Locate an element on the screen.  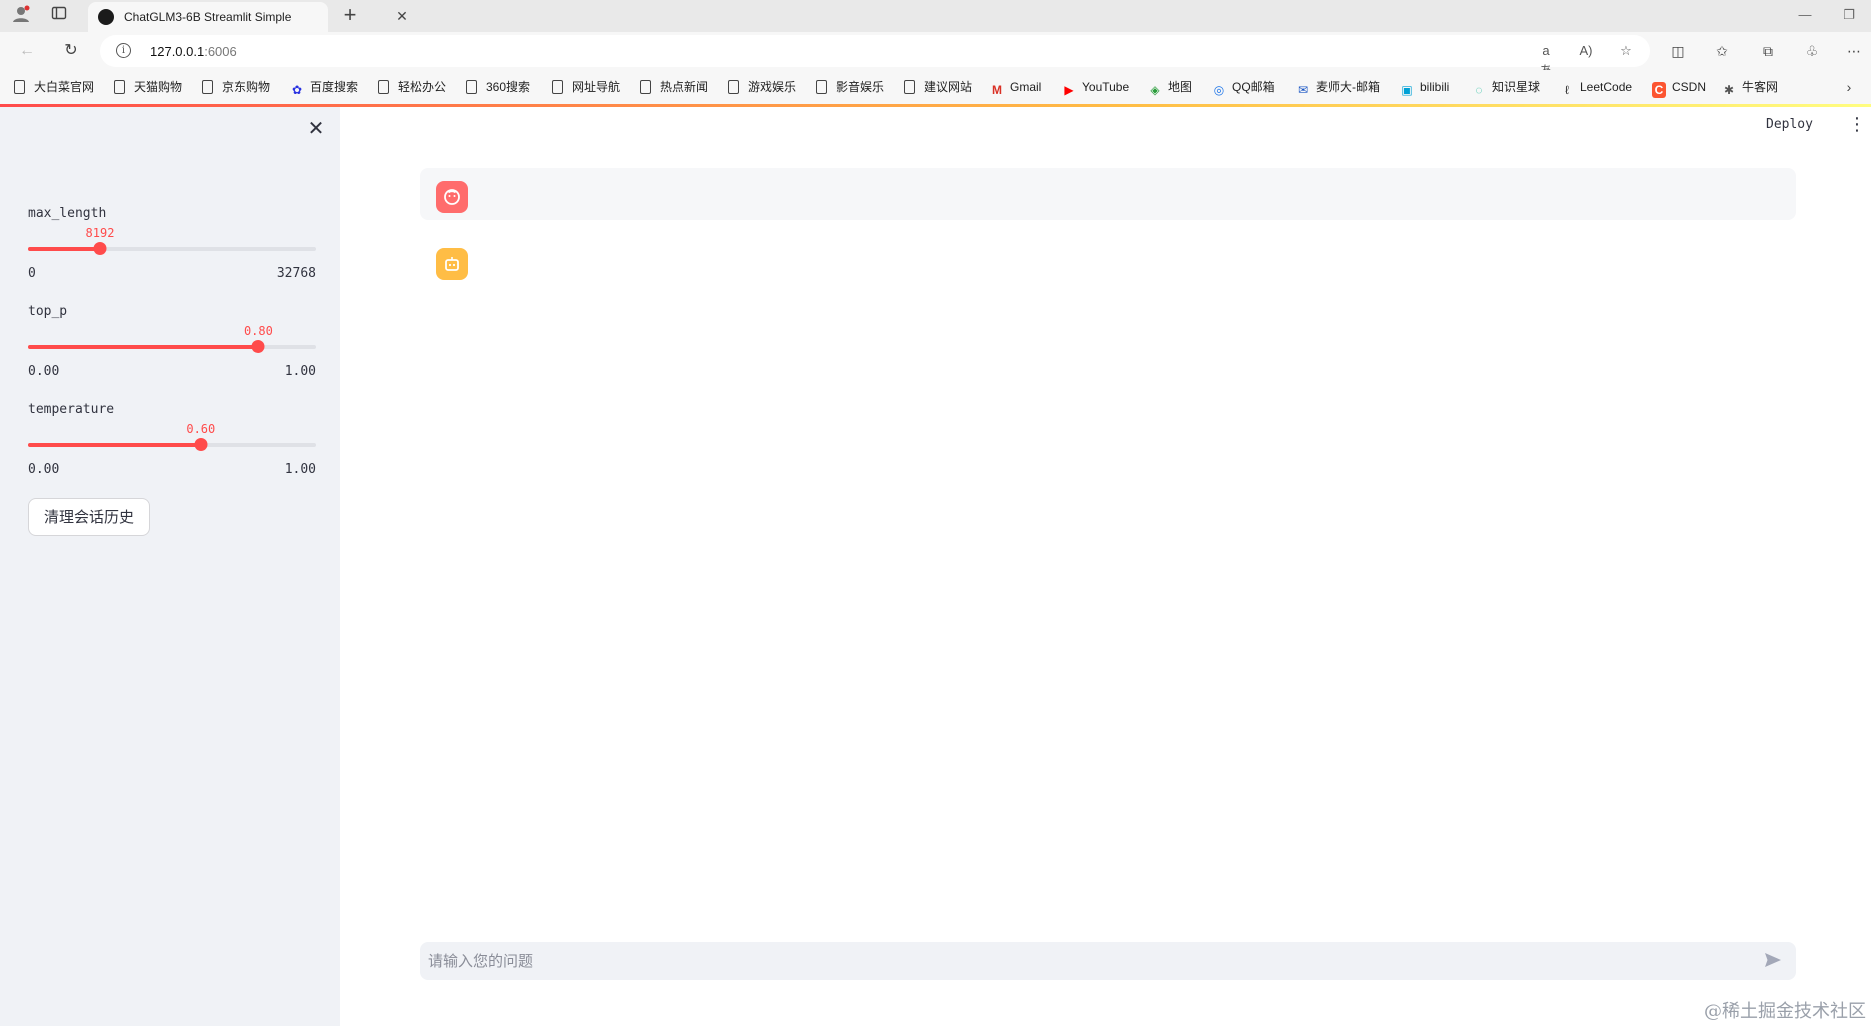
bookmark-item: ▣ bilibili is located at coordinates (1424, 87).